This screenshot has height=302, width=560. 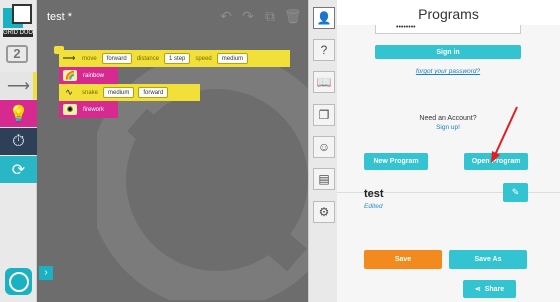 I want to click on repeat-icon: ⟳, so click(x=18, y=170).